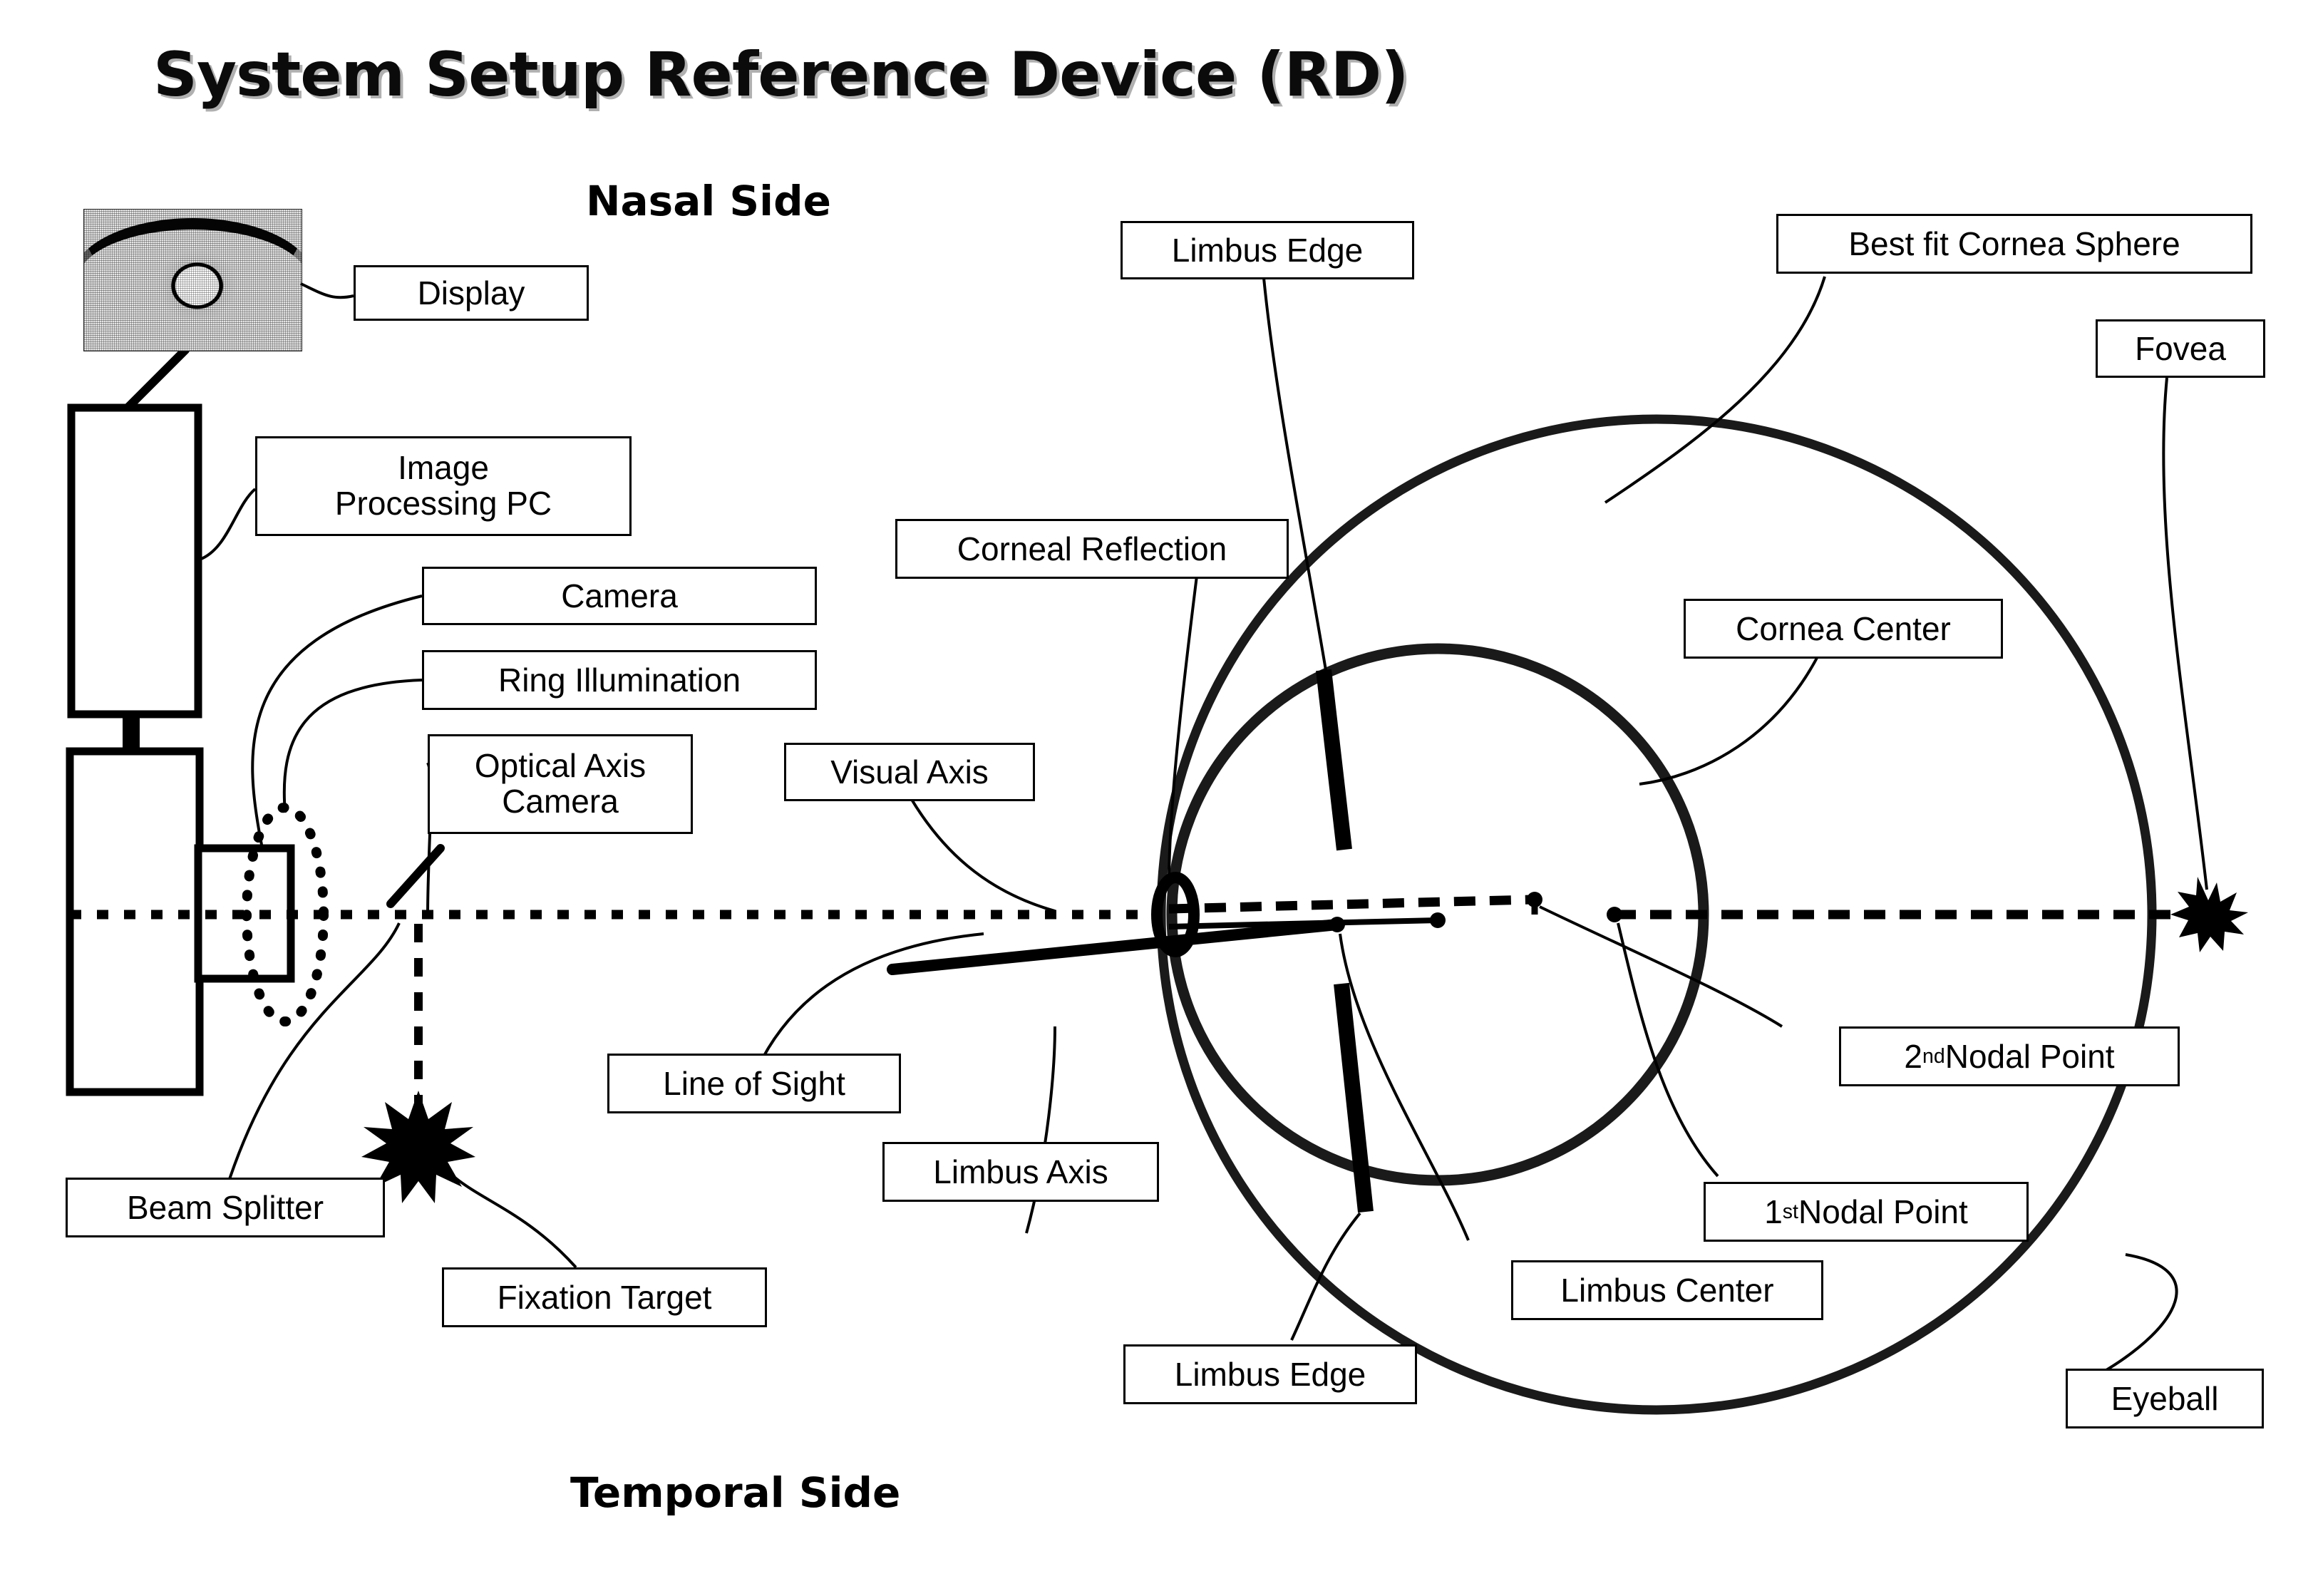 Image resolution: width=2318 pixels, height=1596 pixels. What do you see at coordinates (327, 290) in the screenshot?
I see `leader-display` at bounding box center [327, 290].